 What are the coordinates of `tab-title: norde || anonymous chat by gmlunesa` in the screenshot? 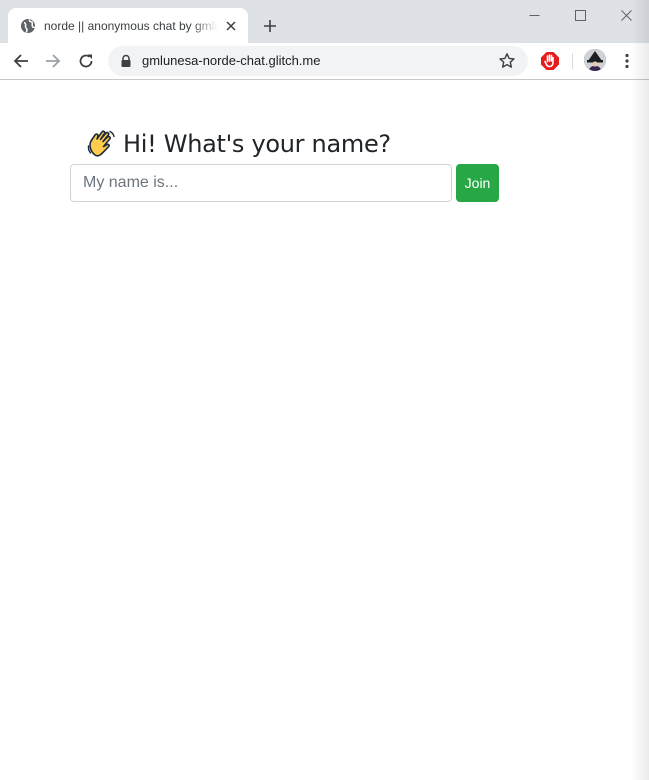 It's located at (131, 26).